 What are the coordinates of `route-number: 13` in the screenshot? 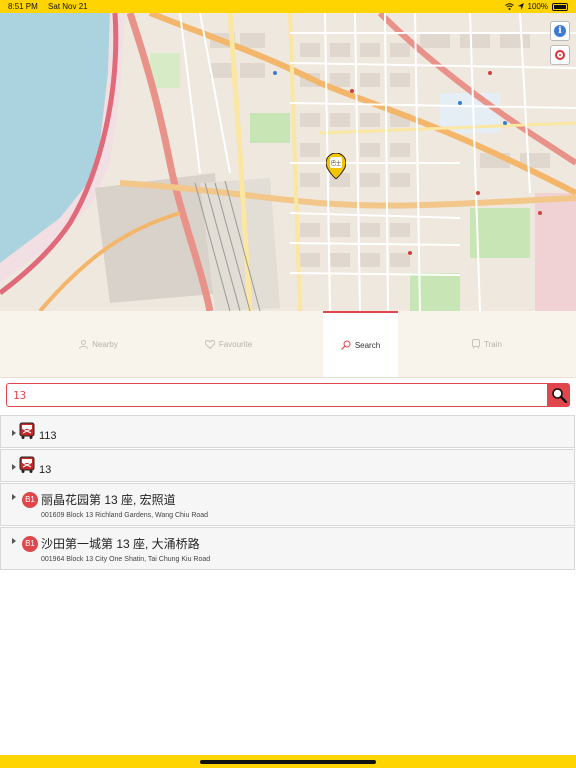 It's located at (45, 470).